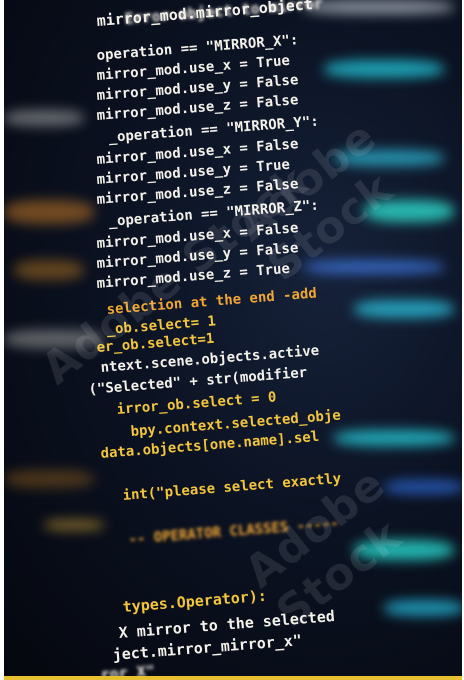 This screenshot has height=680, width=464. I want to click on code-line: mirror_mod.mirror_object, so click(205, 15).